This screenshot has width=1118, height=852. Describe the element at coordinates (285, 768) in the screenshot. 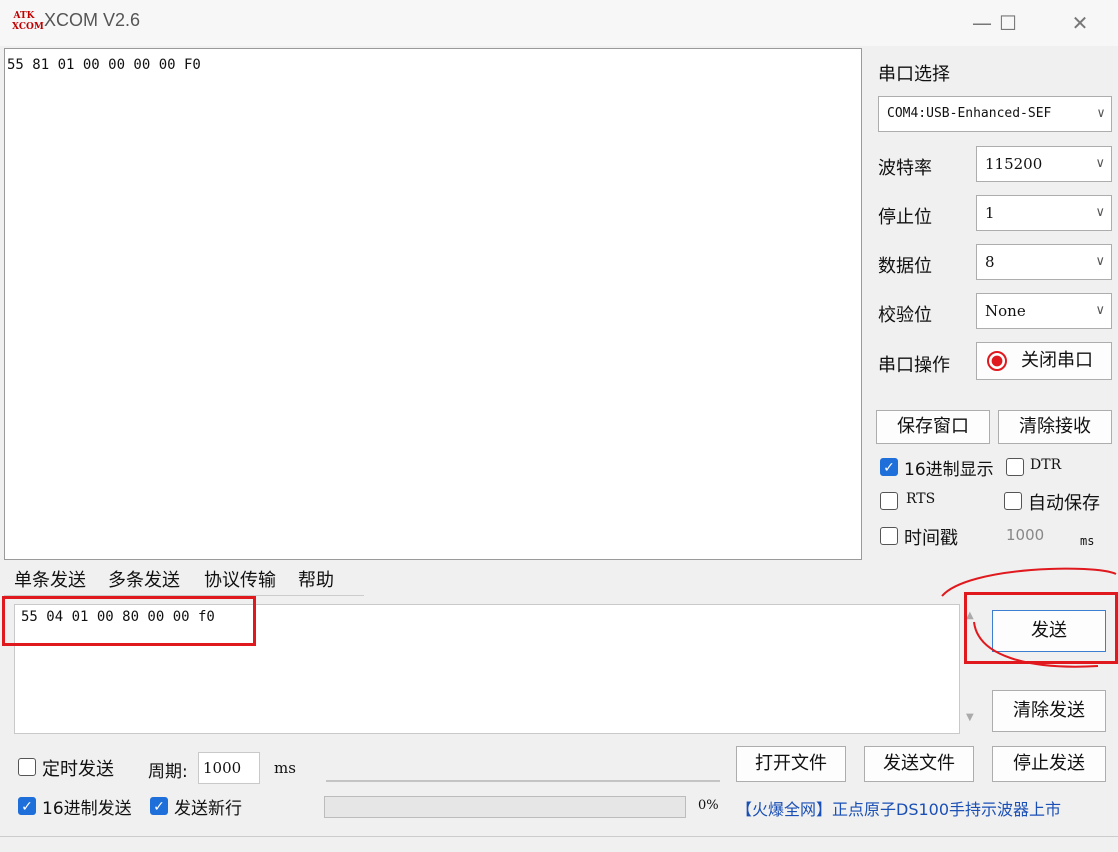

I see `period-unit: ms` at that location.